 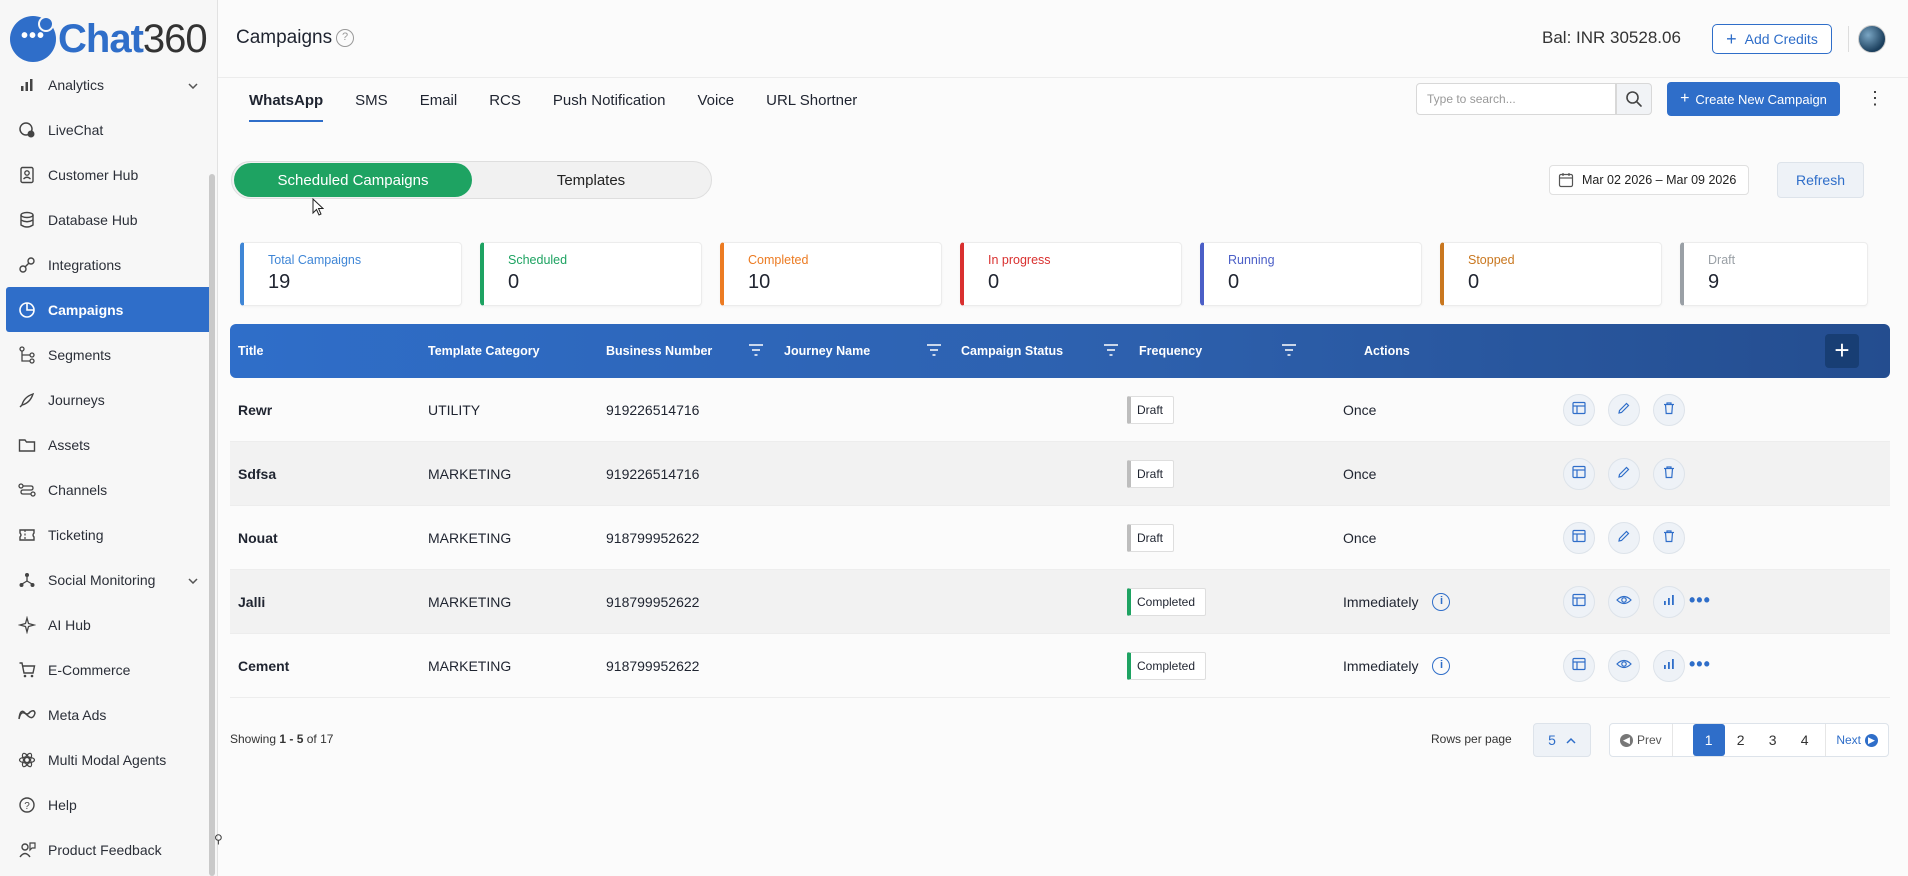 I want to click on tab-url-shortner: URL Shortner, so click(x=811, y=105).